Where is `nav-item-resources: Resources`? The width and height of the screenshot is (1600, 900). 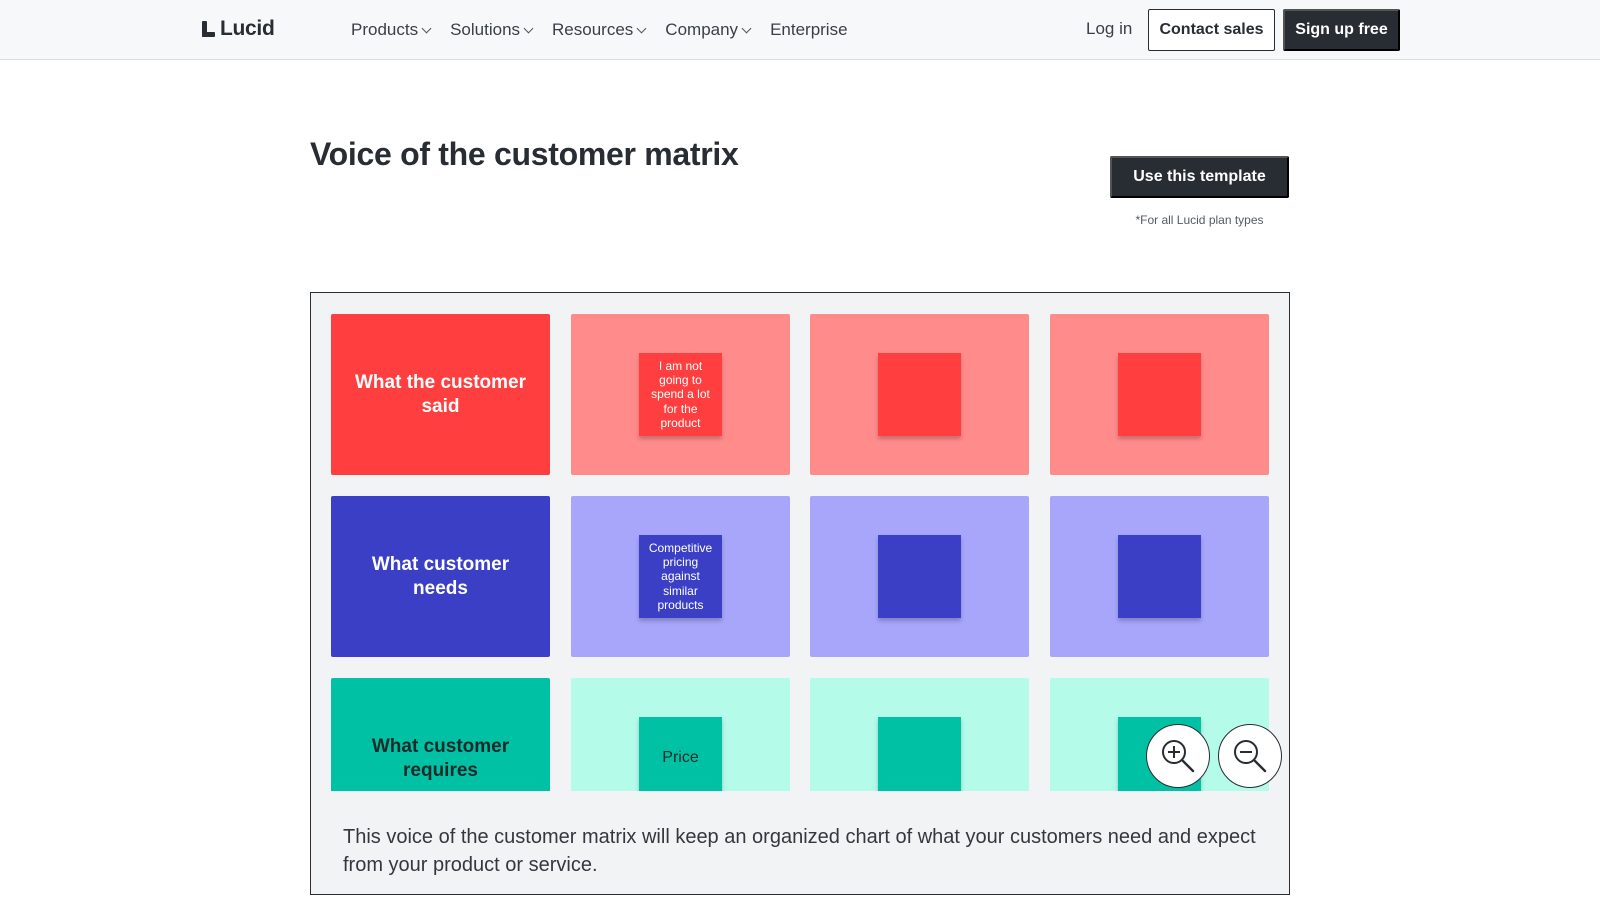
nav-item-resources: Resources is located at coordinates (599, 29).